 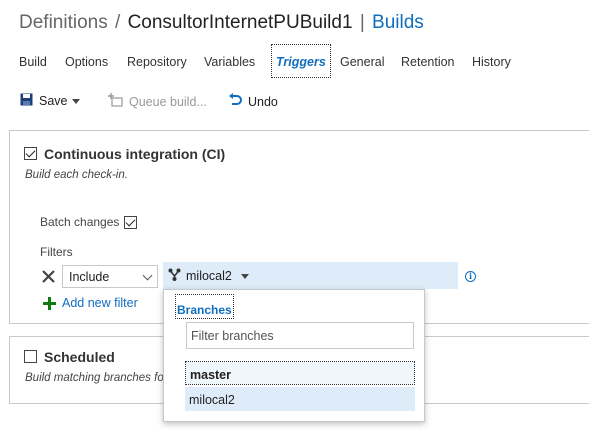 What do you see at coordinates (48, 276) in the screenshot?
I see `remove-filter-icon` at bounding box center [48, 276].